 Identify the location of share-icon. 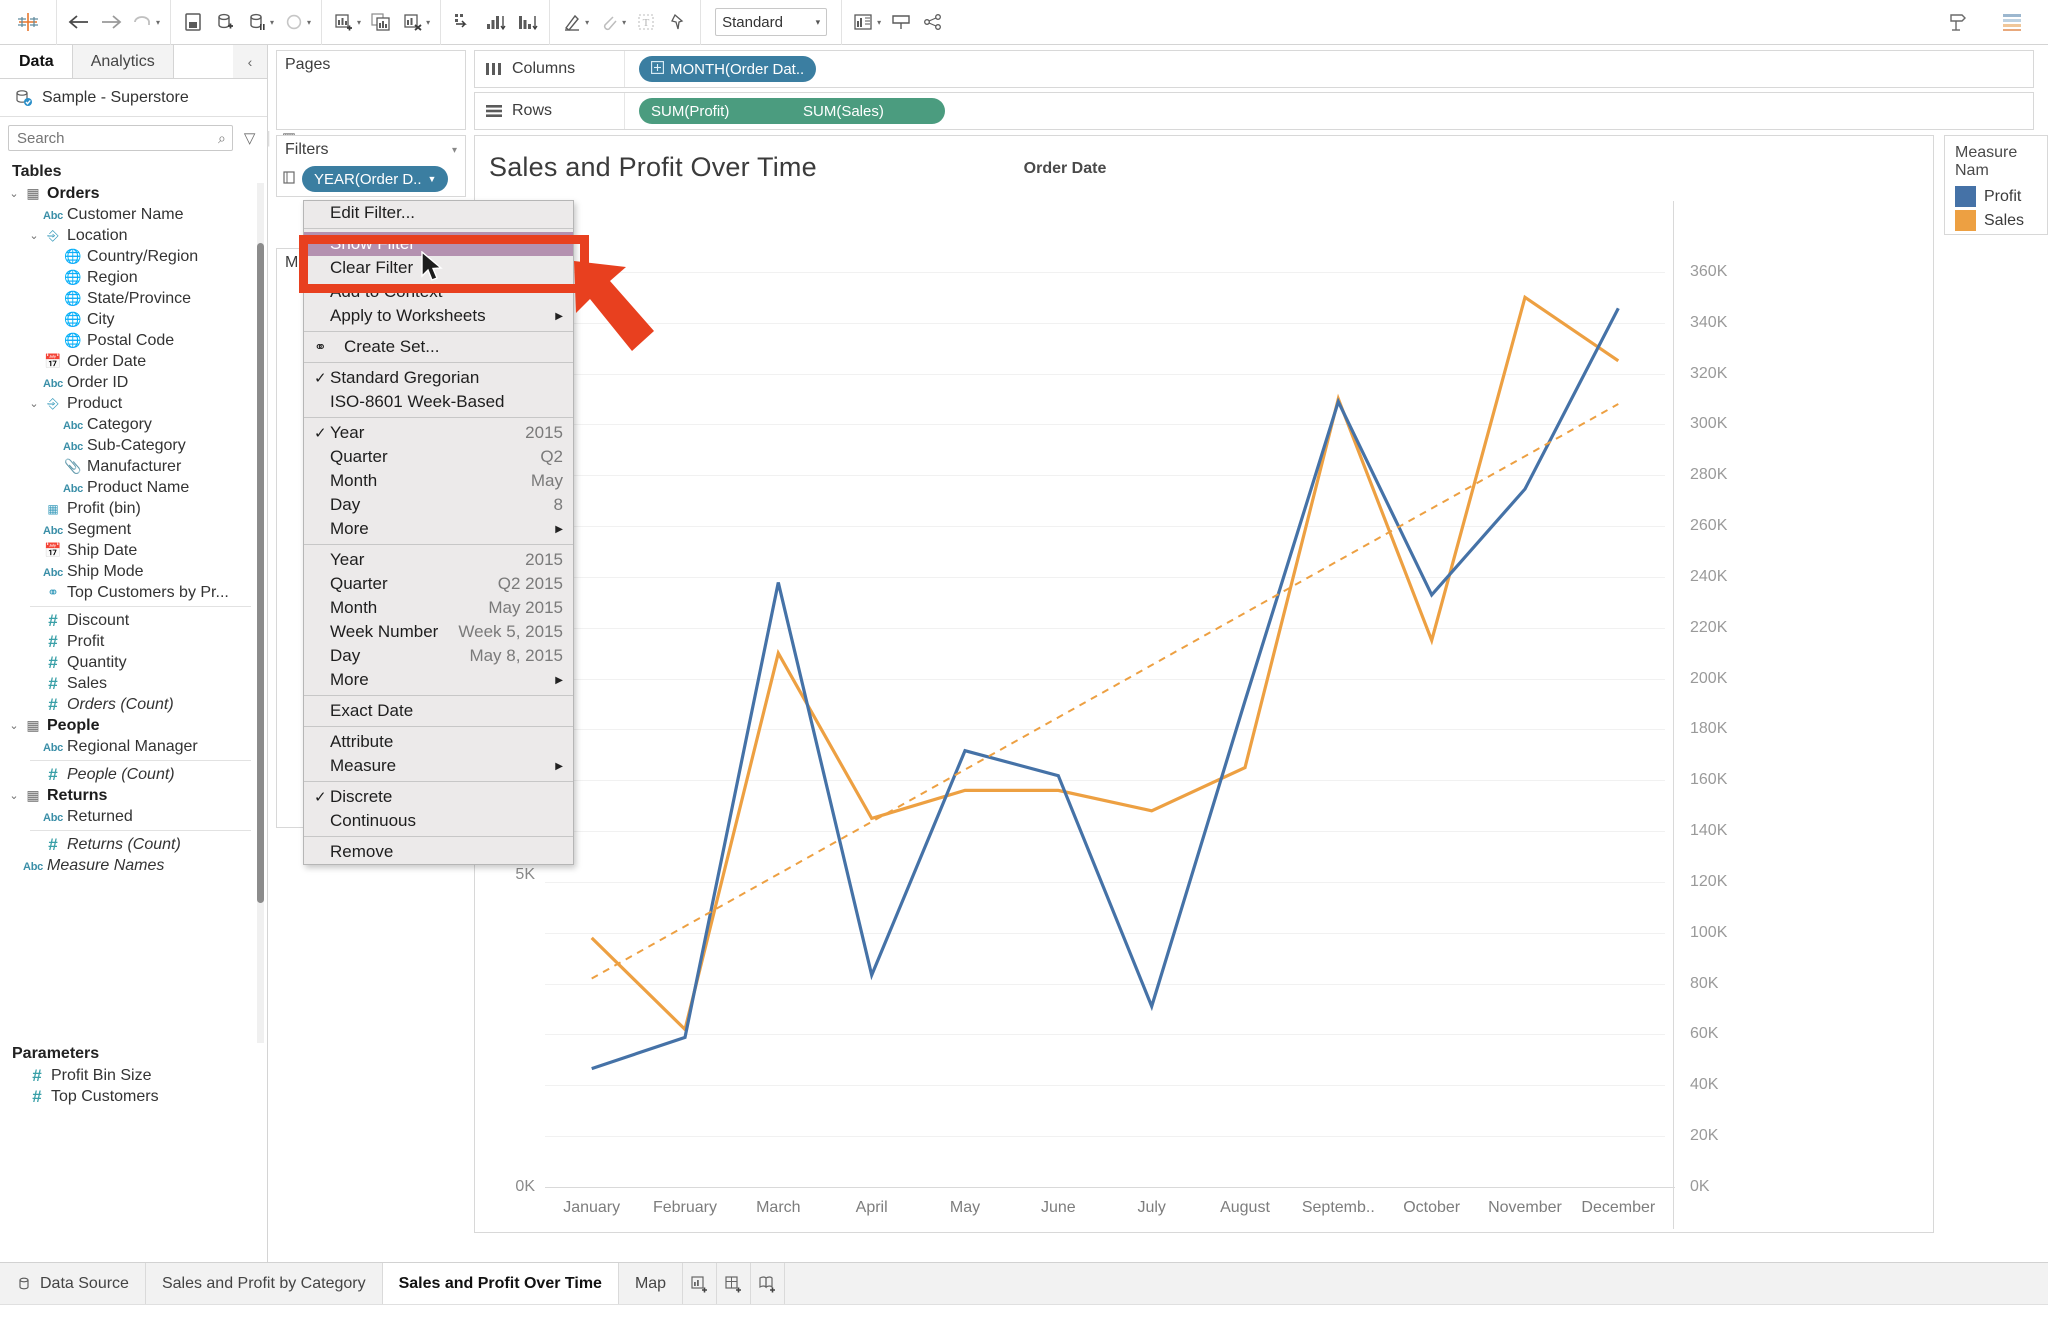
(933, 22).